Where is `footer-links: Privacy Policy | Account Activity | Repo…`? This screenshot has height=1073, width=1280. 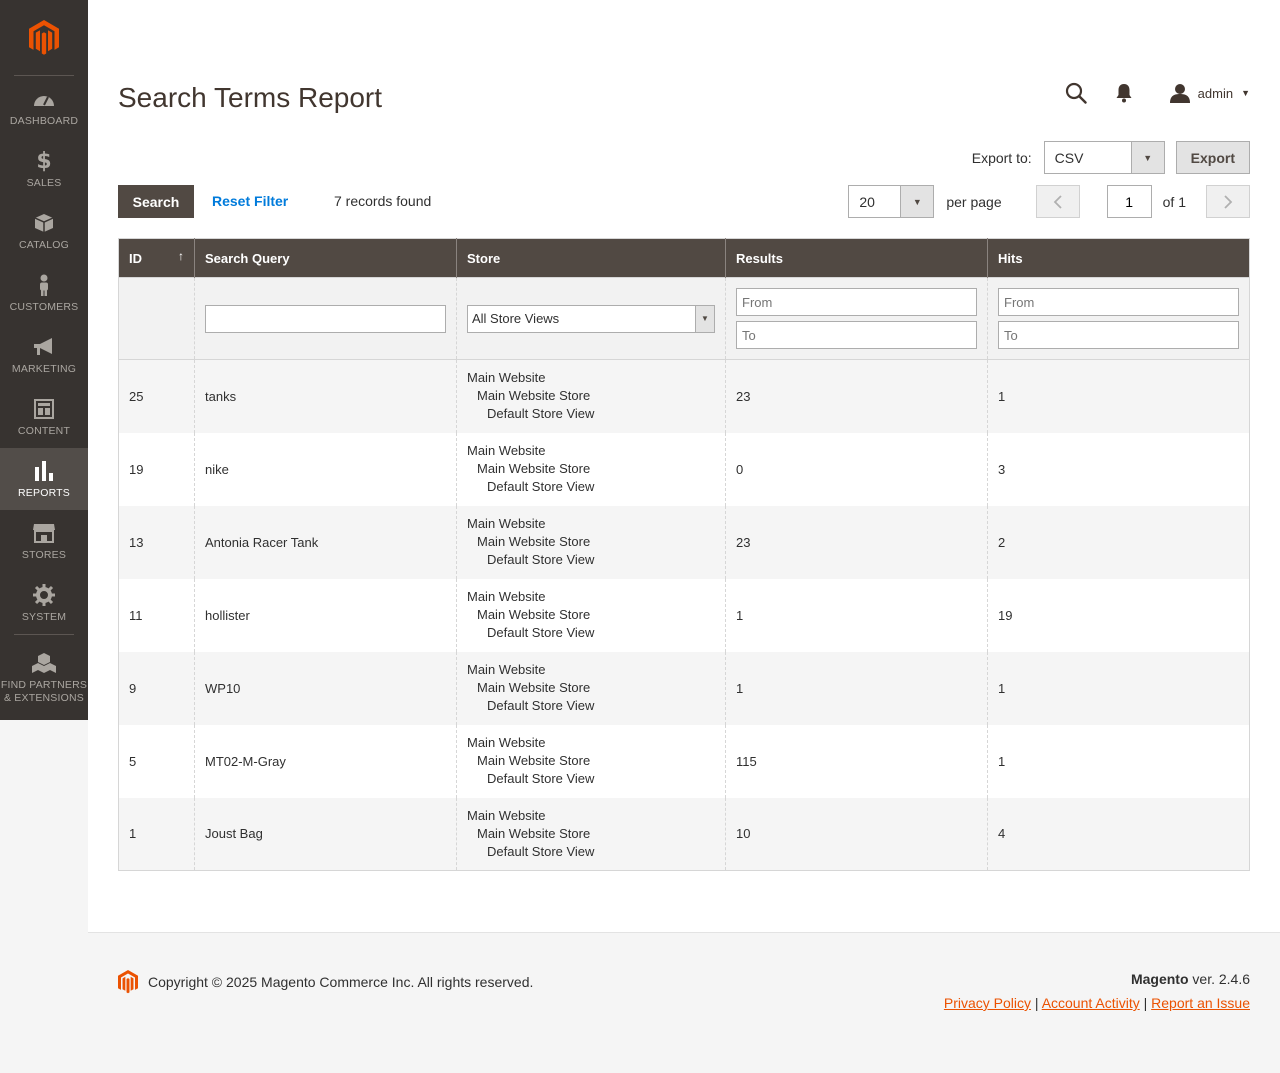
footer-links: Privacy Policy | Account Activity | Repo… is located at coordinates (1096, 1003).